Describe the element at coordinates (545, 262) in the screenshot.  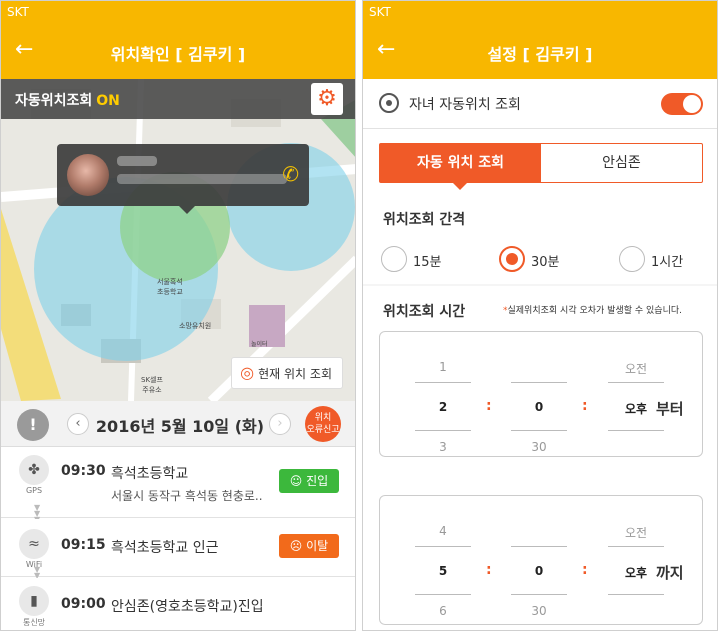
I see `radio-label: 30분` at that location.